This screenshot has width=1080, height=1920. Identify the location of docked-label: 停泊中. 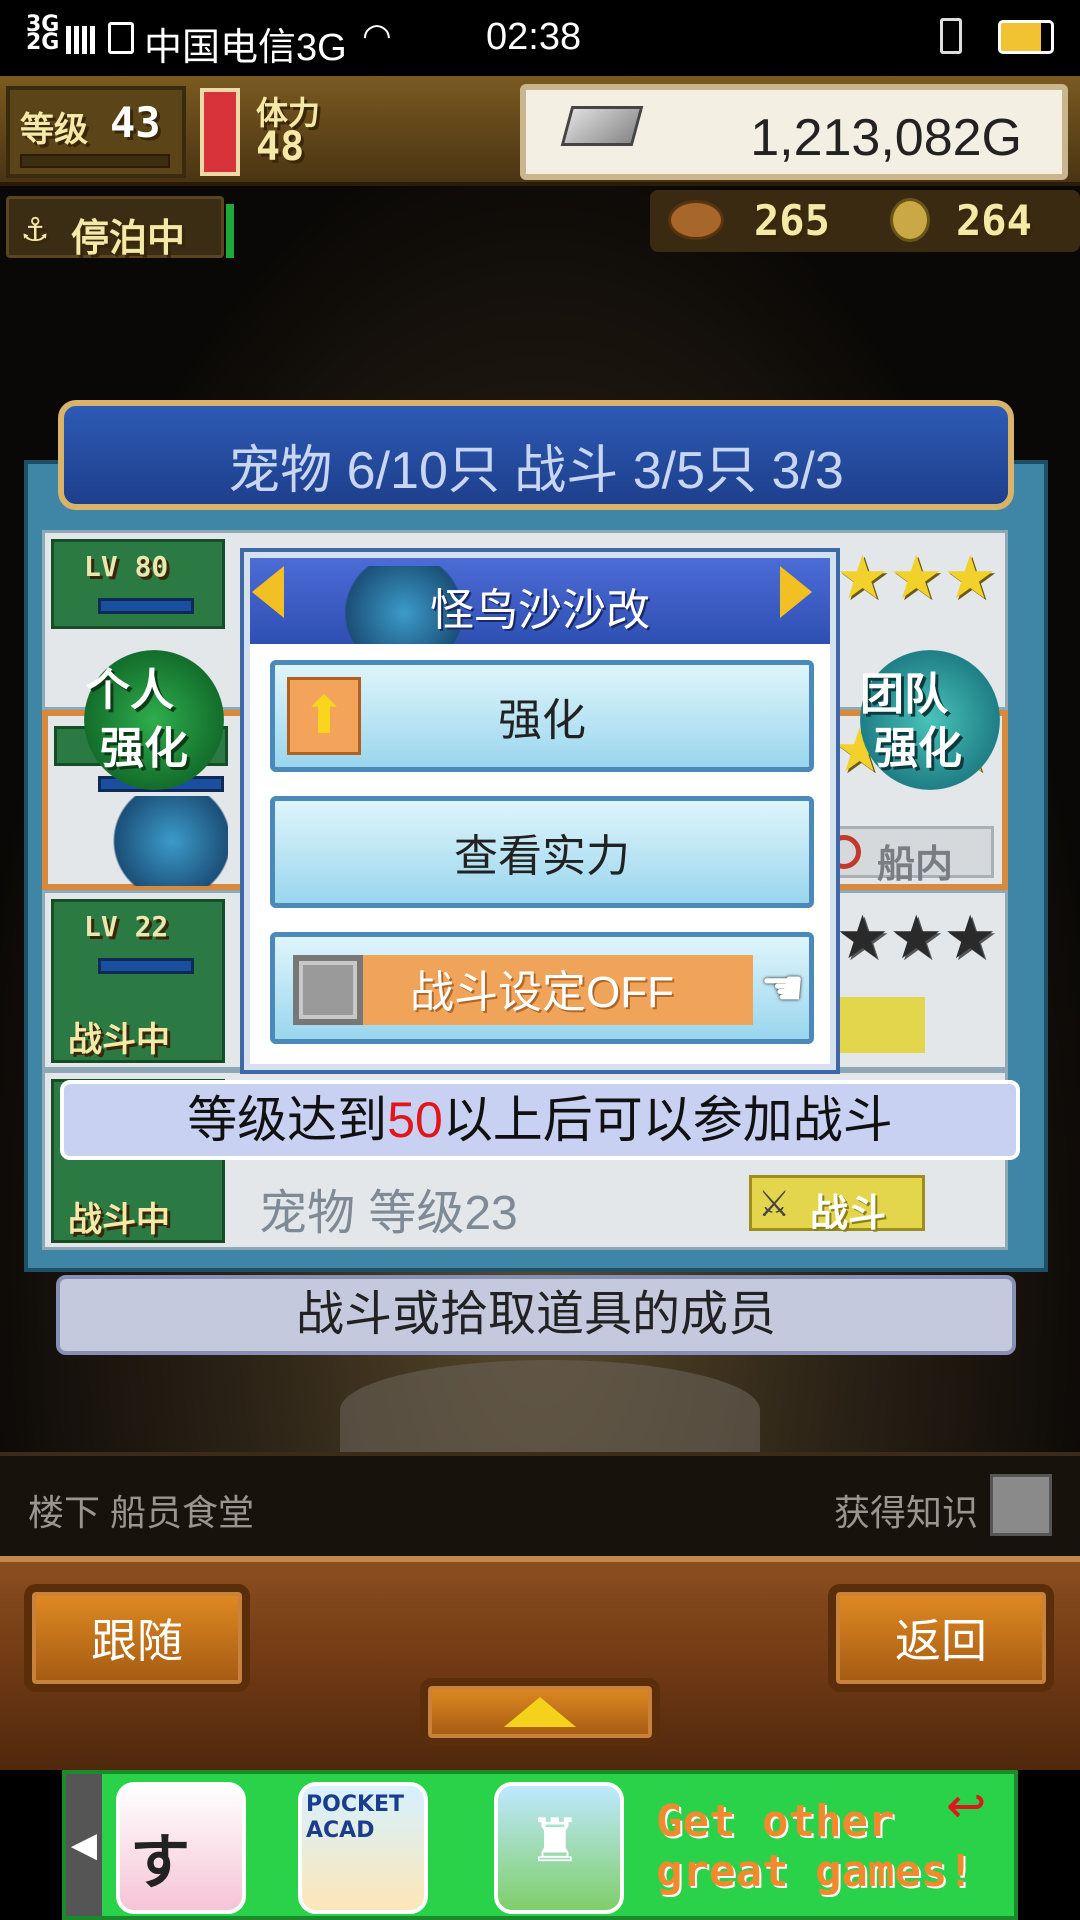
(128, 238).